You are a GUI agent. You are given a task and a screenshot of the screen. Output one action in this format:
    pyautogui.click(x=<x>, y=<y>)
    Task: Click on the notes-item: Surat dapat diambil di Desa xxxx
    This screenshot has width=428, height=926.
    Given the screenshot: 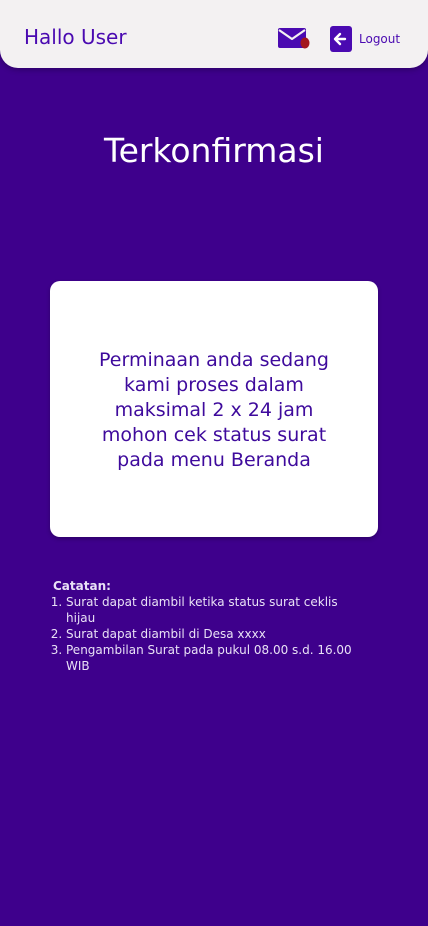 What is the action you would take?
    pyautogui.click(x=214, y=634)
    